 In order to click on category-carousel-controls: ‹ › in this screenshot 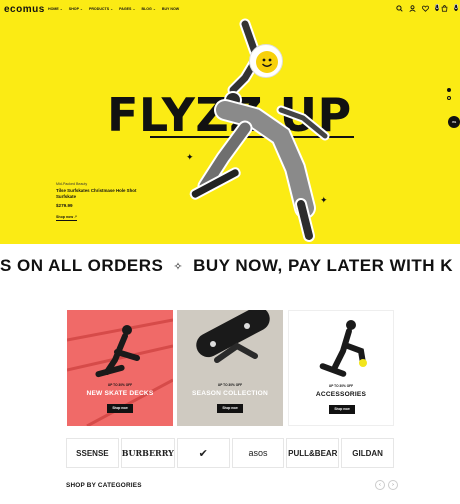, I will do `click(386, 485)`.